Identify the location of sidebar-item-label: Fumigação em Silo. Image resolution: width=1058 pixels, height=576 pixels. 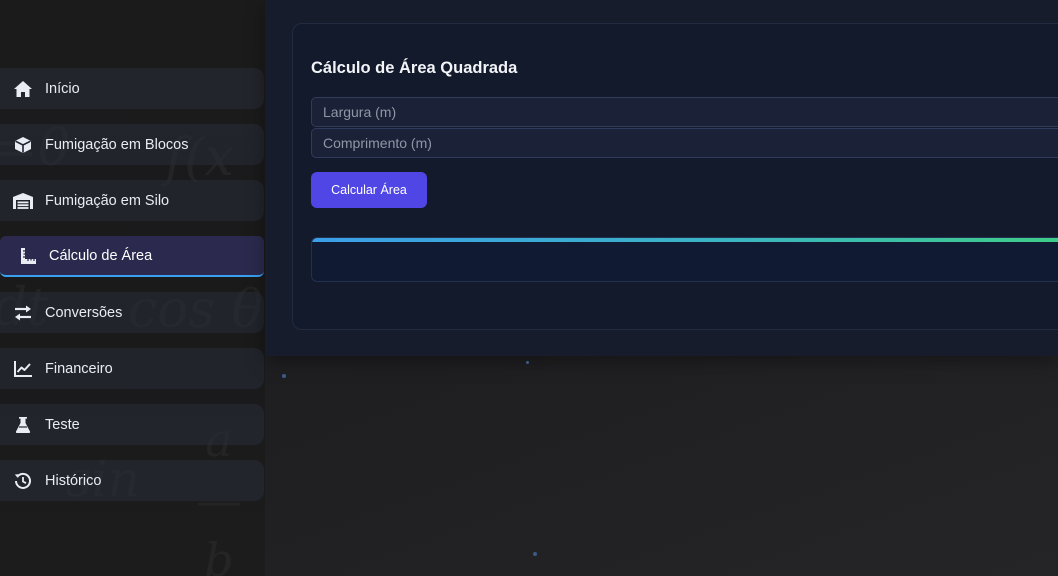
(107, 200).